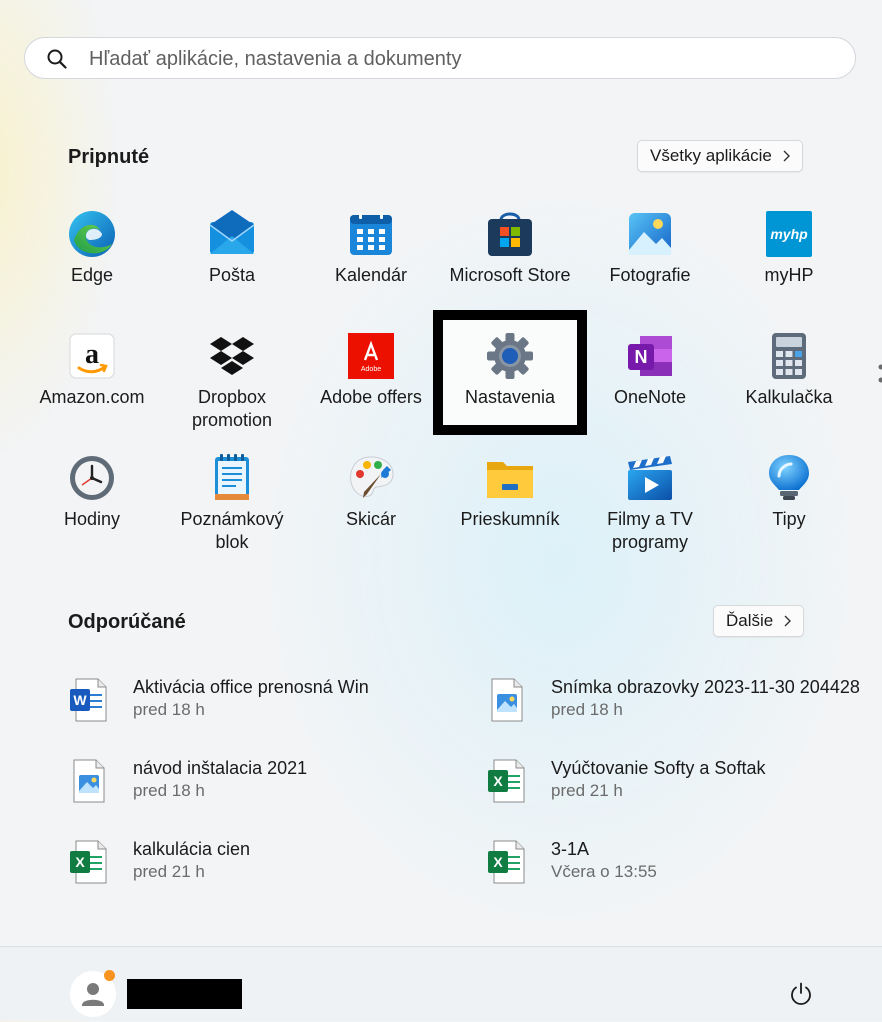 The image size is (882, 1022). I want to click on movies-icon, so click(650, 478).